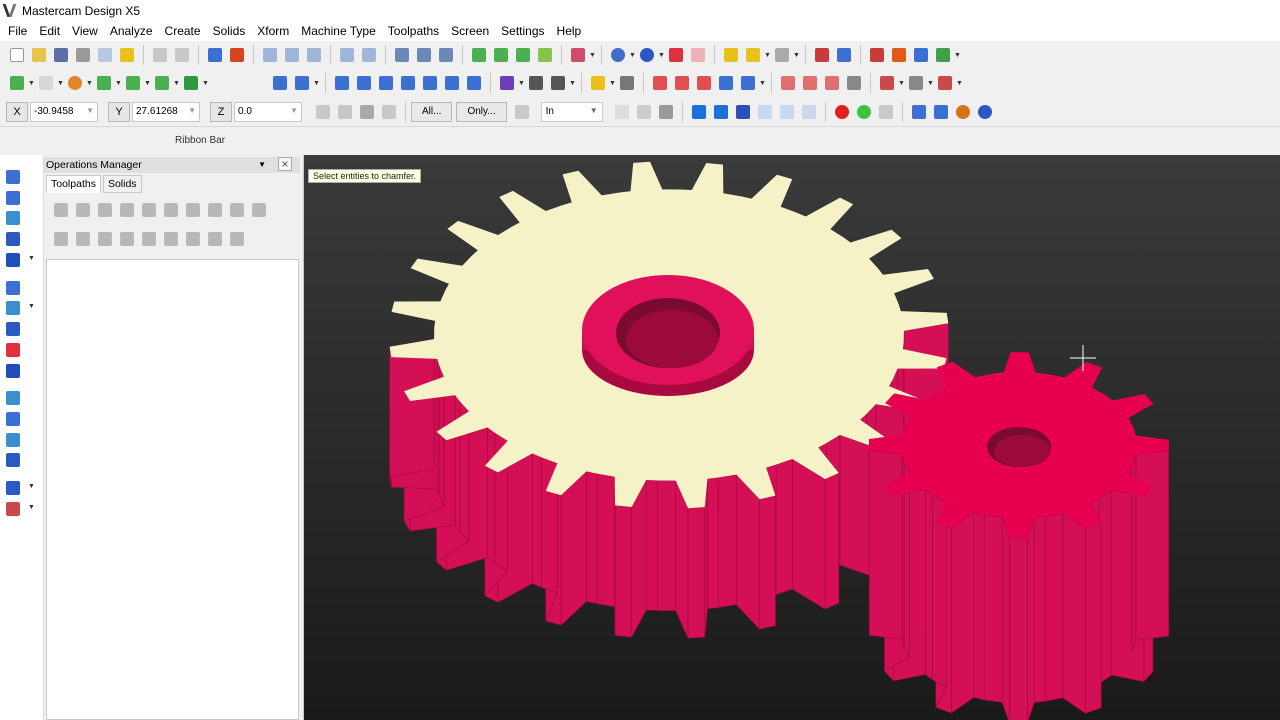 The height and width of the screenshot is (720, 1280). I want to click on solid-select-icon, so click(699, 112).